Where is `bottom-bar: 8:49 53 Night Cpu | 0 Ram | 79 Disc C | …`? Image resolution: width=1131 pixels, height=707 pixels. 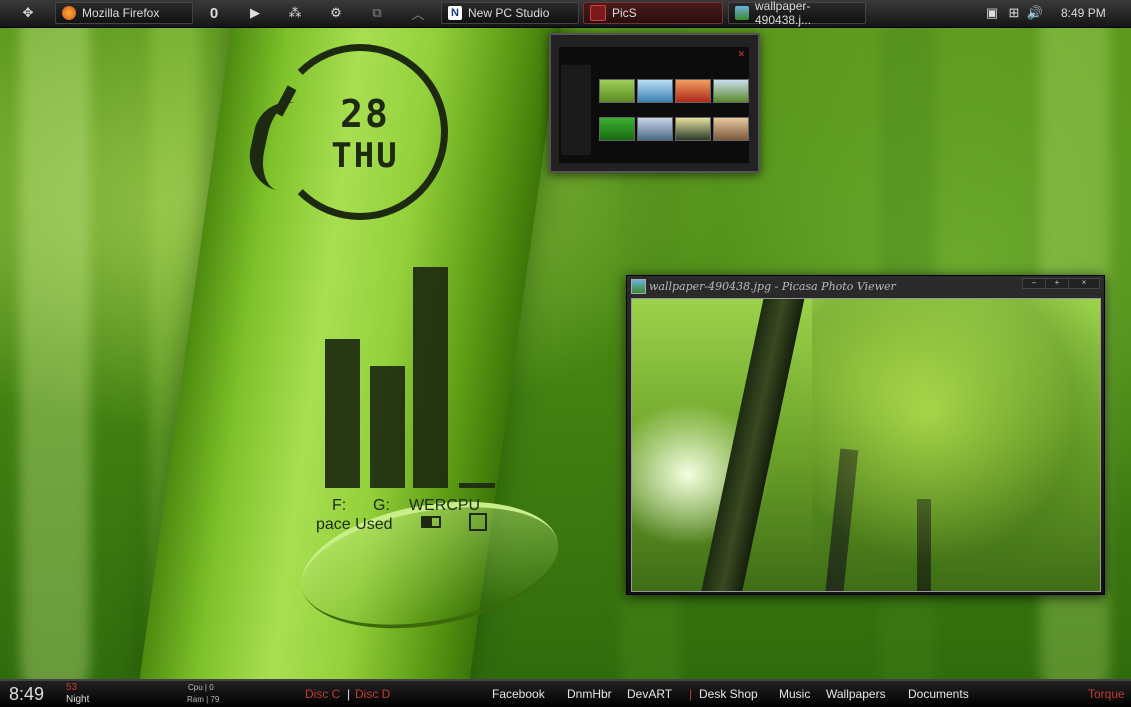
bottom-bar: 8:49 53 Night Cpu | 0 Ram | 79 Disc C | … is located at coordinates (565, 693).